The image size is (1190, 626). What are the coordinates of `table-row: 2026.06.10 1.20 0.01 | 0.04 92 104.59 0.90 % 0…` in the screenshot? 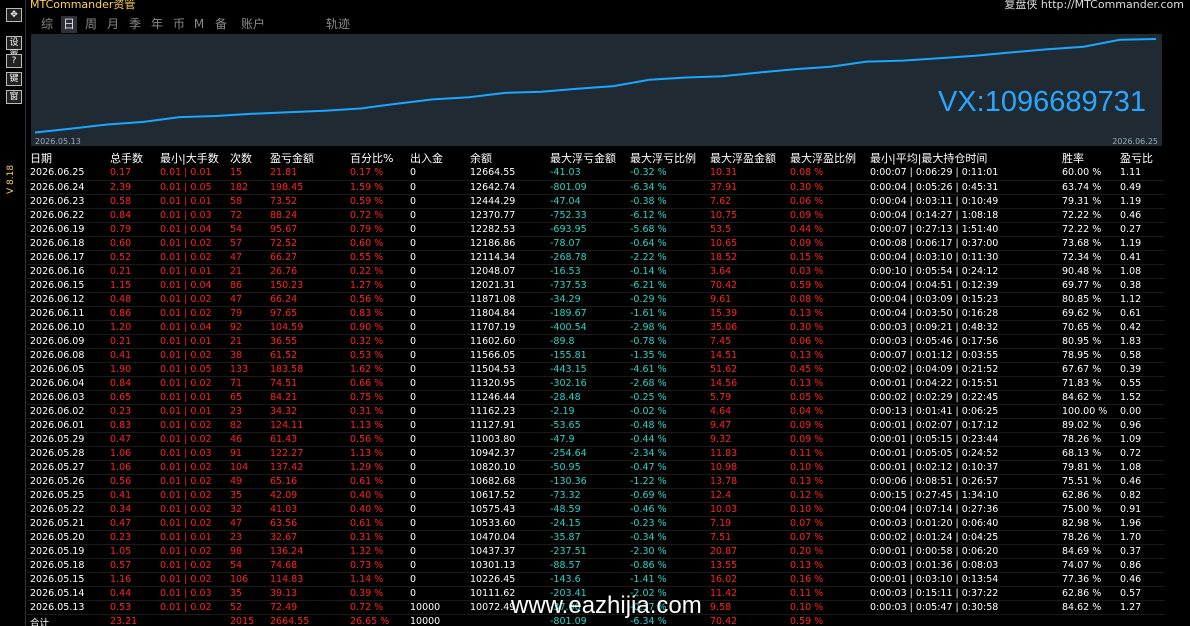 It's located at (596, 327).